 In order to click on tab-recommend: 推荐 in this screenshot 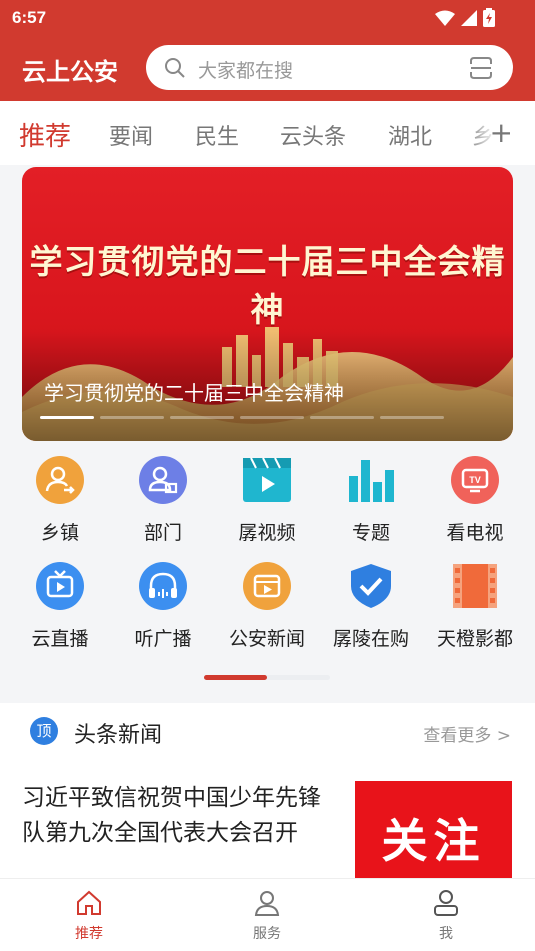, I will do `click(45, 134)`.